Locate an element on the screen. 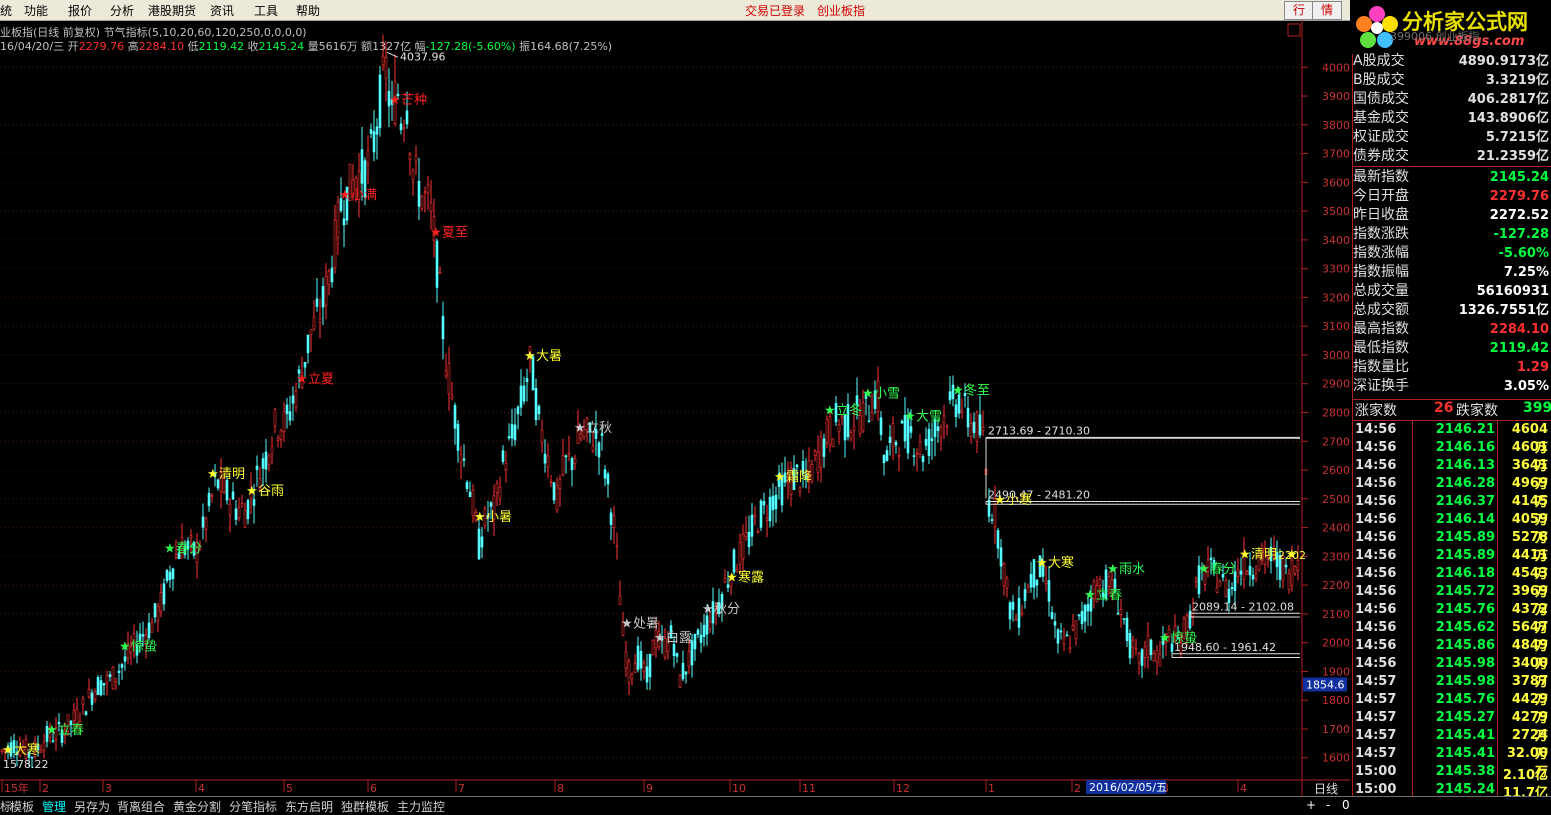 Image resolution: width=1551 pixels, height=815 pixels. y-tick-label: 2700 is located at coordinates (1336, 441).